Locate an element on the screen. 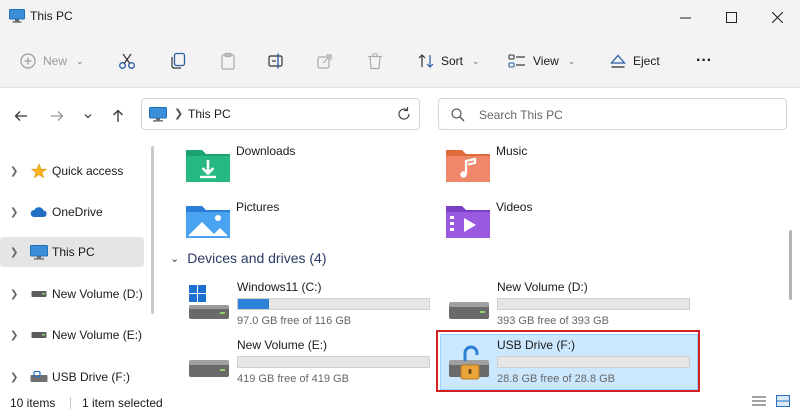  window-title: This PC is located at coordinates (51, 16).